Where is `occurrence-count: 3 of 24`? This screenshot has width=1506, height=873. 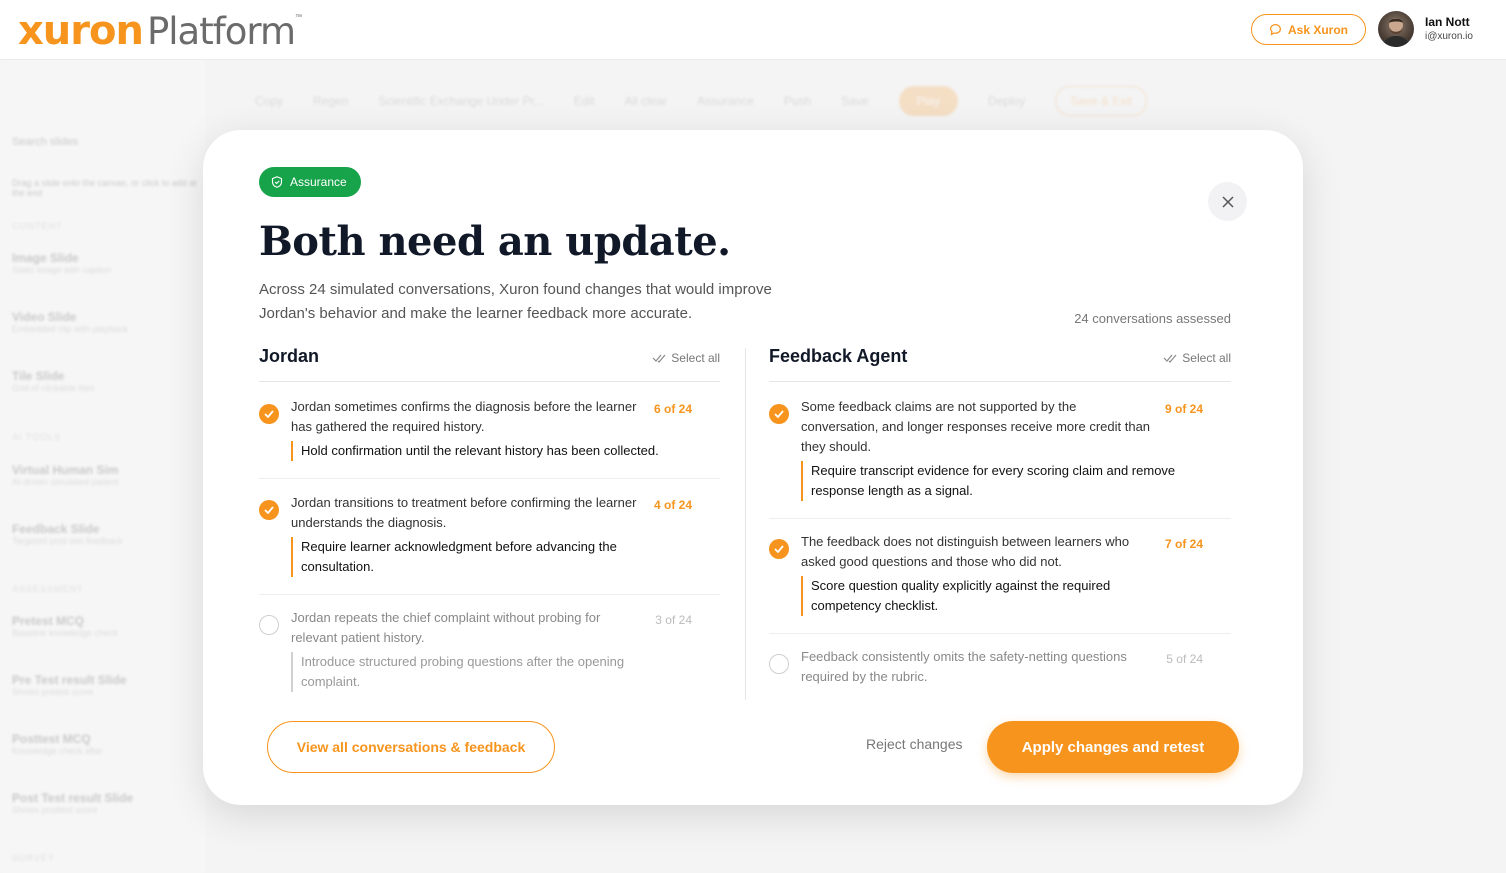
occurrence-count: 3 of 24 is located at coordinates (673, 620).